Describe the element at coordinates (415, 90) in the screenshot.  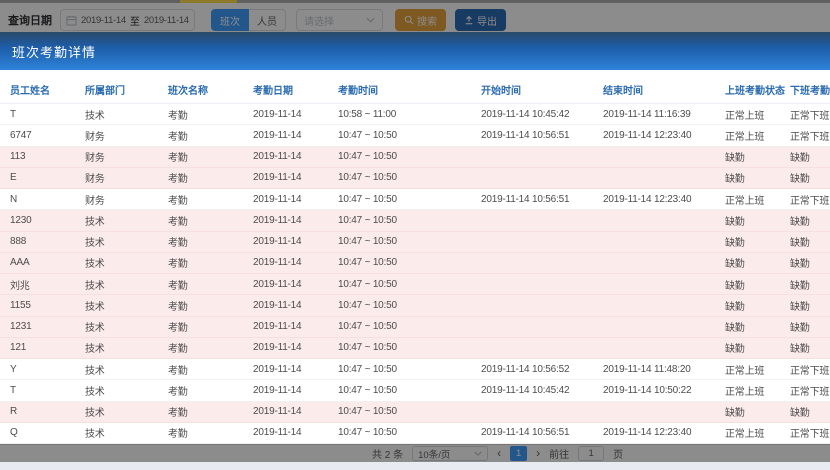
I see `table-header-row: 员工姓名 所属部门 班次名称 考勤日期 考勤时间 开始时间 结束时间 上班考勤状态下班考勤状态` at that location.